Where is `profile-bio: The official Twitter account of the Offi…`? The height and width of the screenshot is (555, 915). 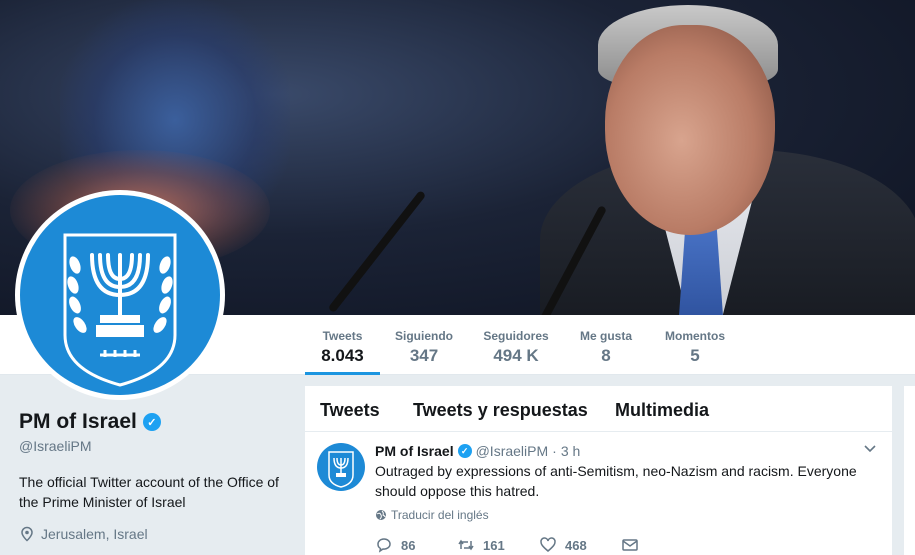
profile-bio: The official Twitter account of the Offi… is located at coordinates (149, 492).